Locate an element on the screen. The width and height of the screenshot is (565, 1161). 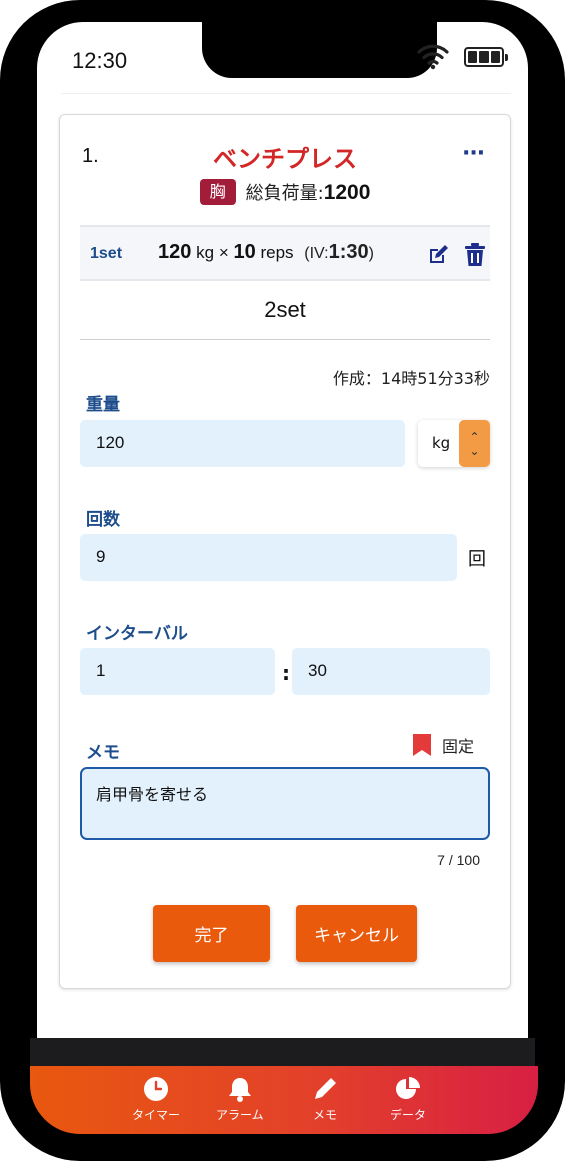
chevron-down-icon: ⌄ is located at coordinates (474, 450).